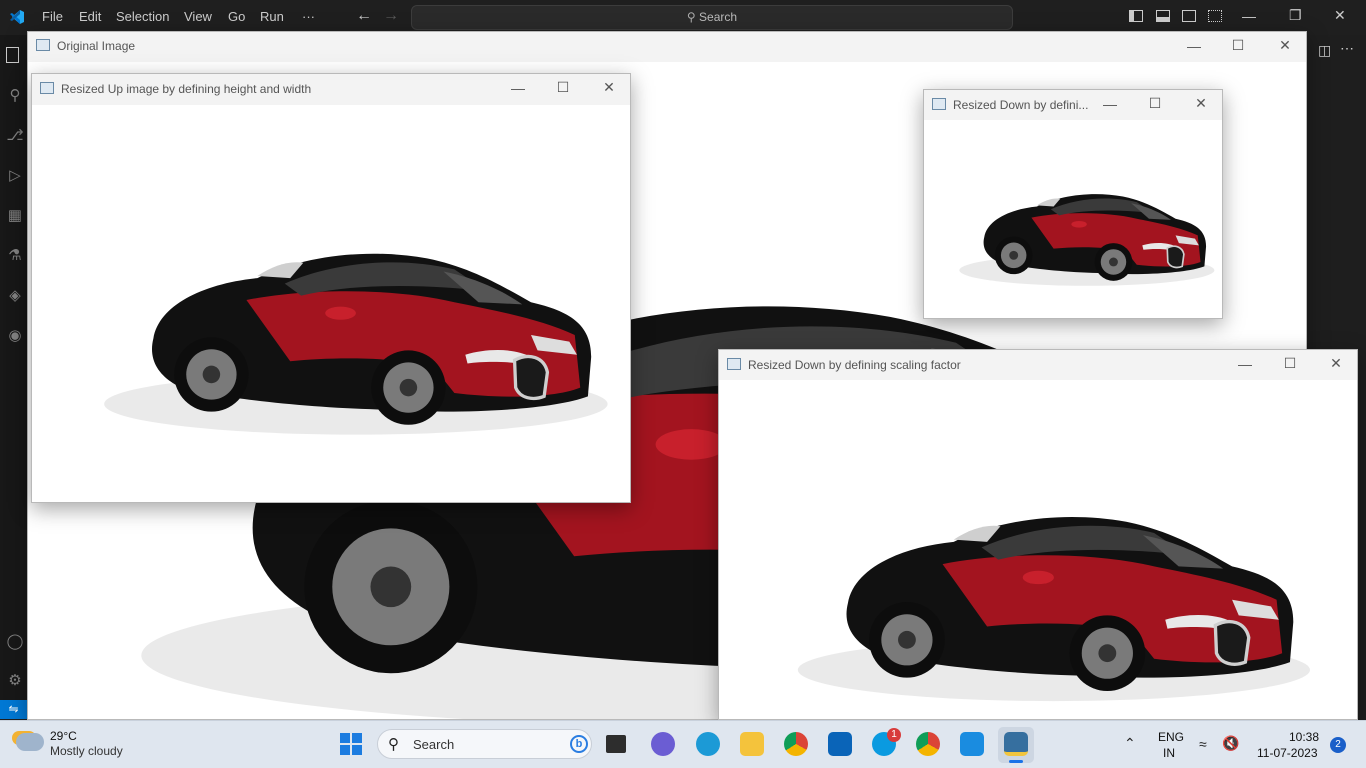  Describe the element at coordinates (236, 16) in the screenshot. I see `menu-go: Go` at that location.